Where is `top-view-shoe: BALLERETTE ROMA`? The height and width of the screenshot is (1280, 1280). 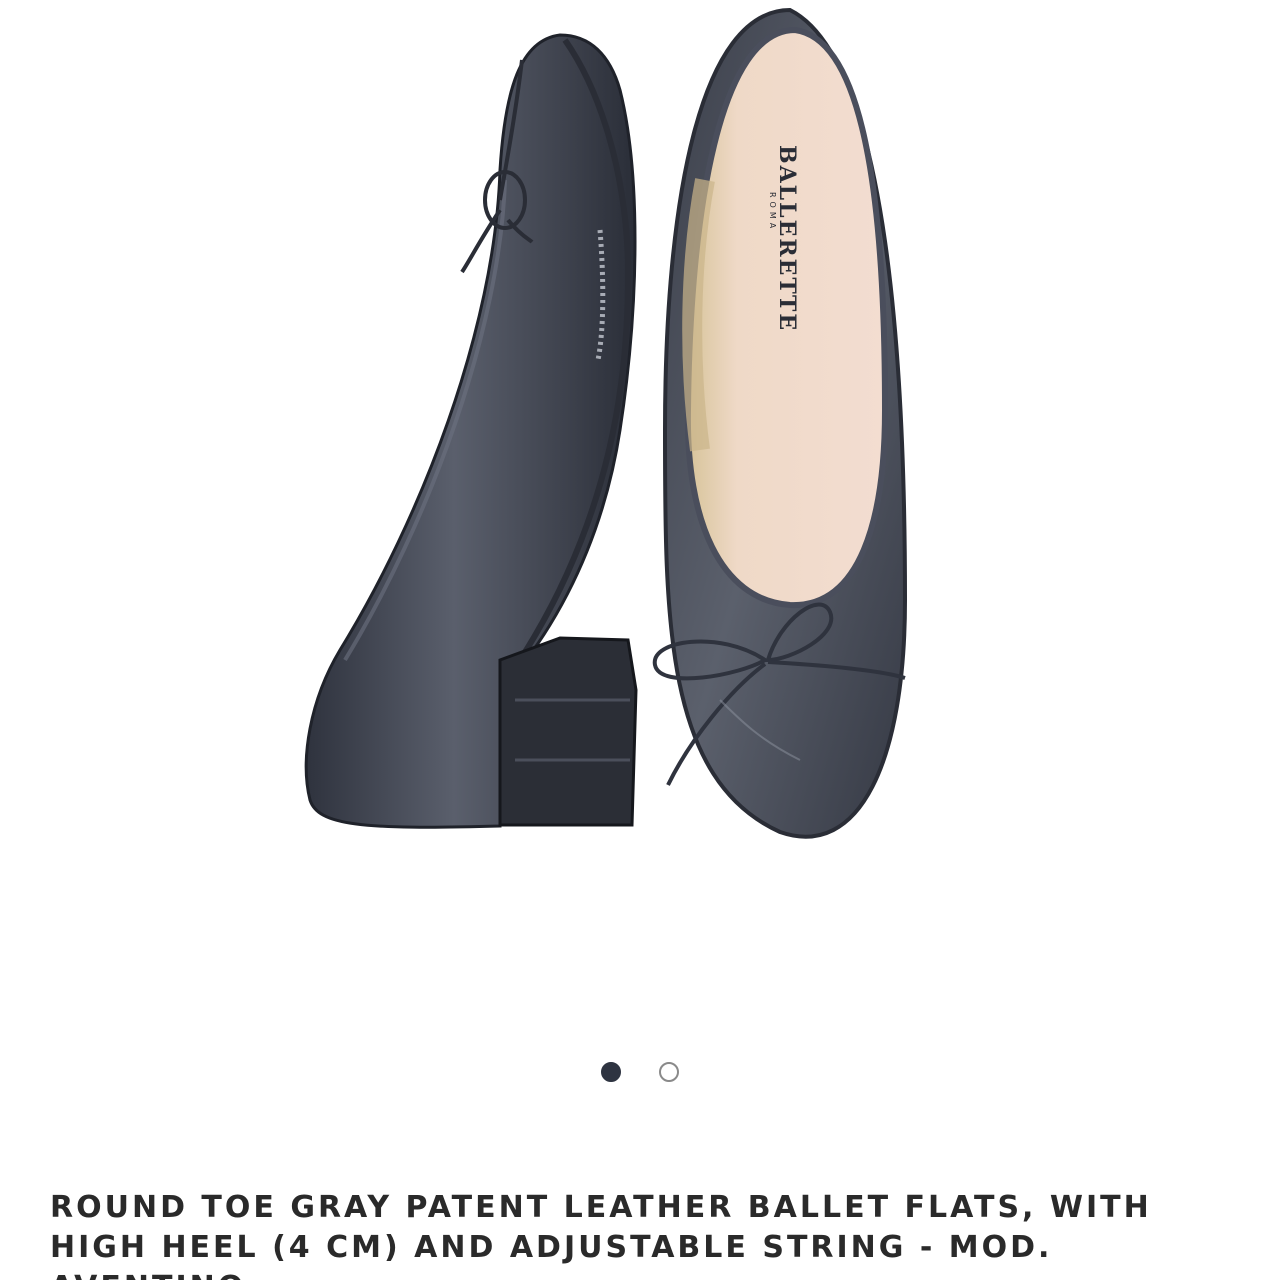 top-view-shoe: BALLERETTE ROMA is located at coordinates (780, 423).